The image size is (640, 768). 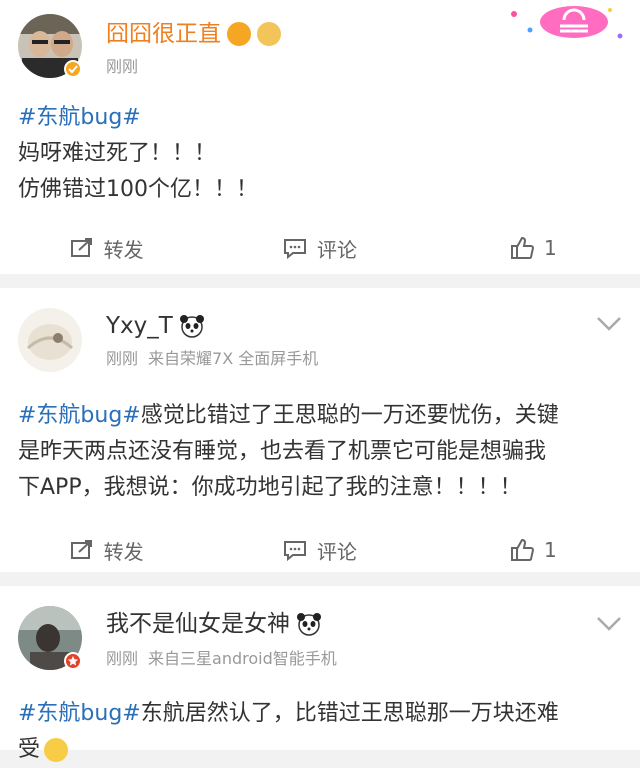 I want to click on post-header: 我不是仙女是女神 刚刚 来自三星android智能手机, so click(x=320, y=628).